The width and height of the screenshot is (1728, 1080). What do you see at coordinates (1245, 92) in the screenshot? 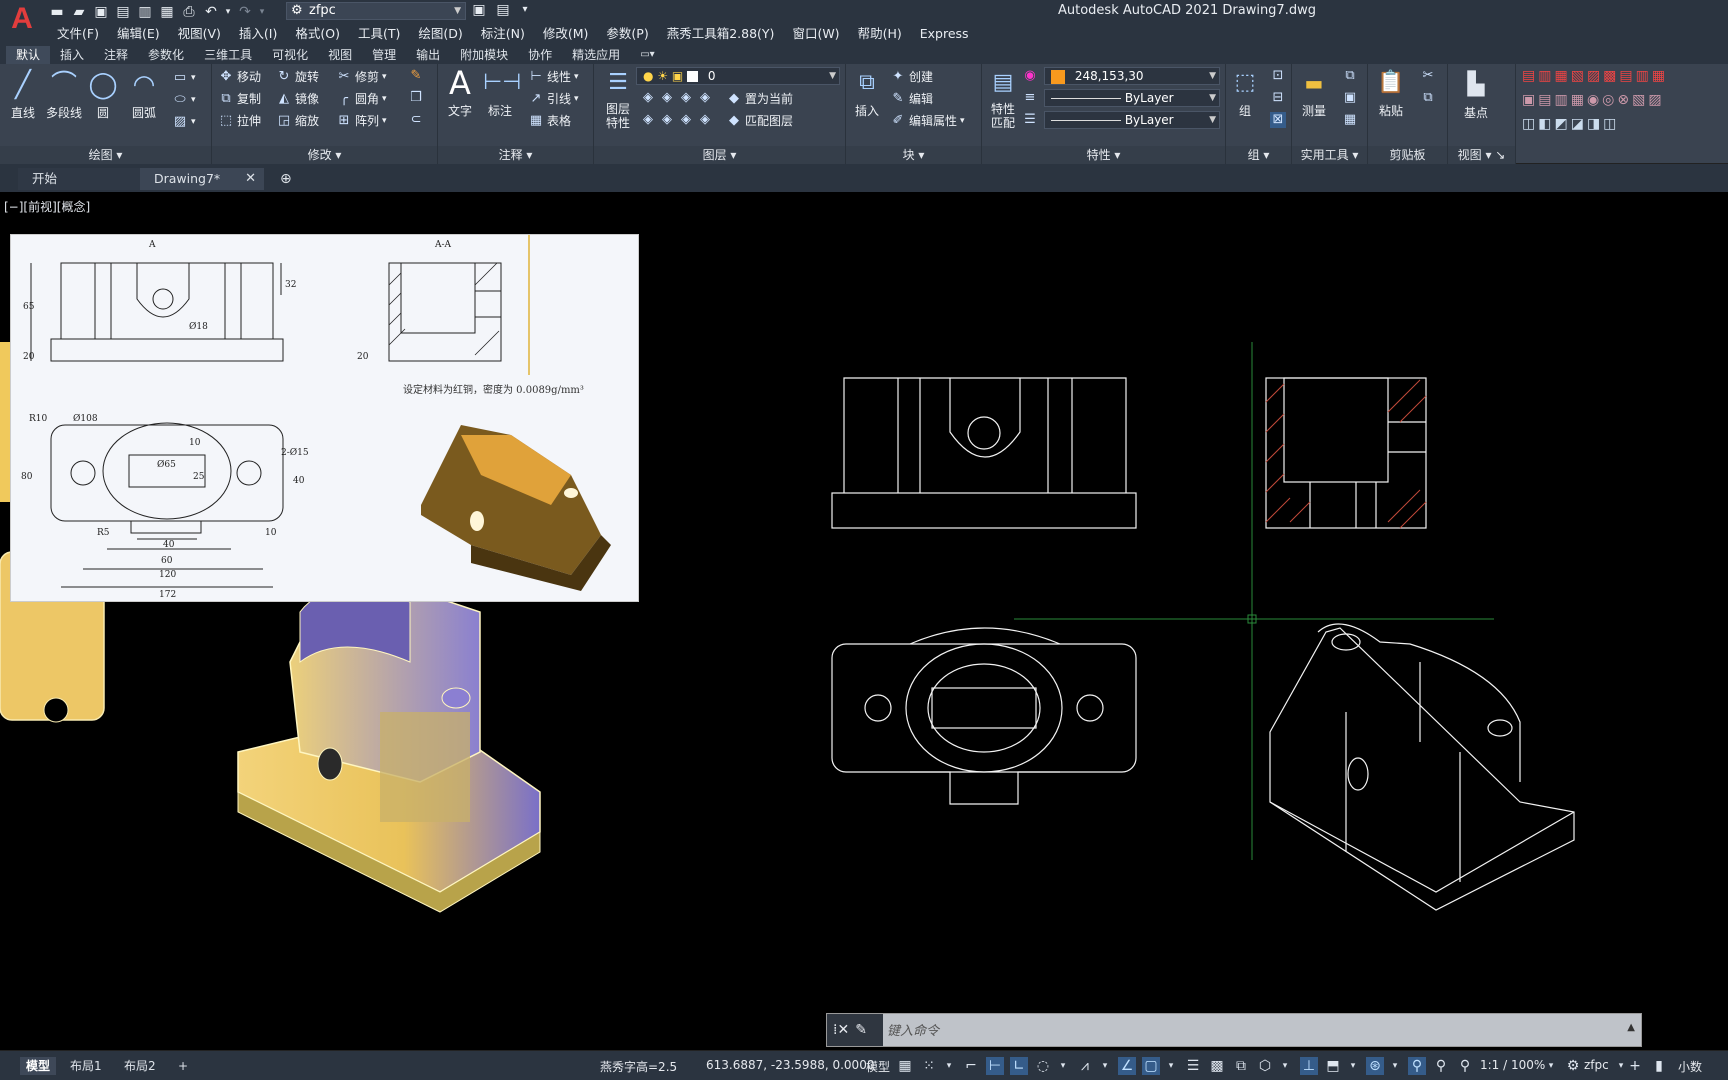
I see `group-tool: ⬚ 组` at bounding box center [1245, 92].